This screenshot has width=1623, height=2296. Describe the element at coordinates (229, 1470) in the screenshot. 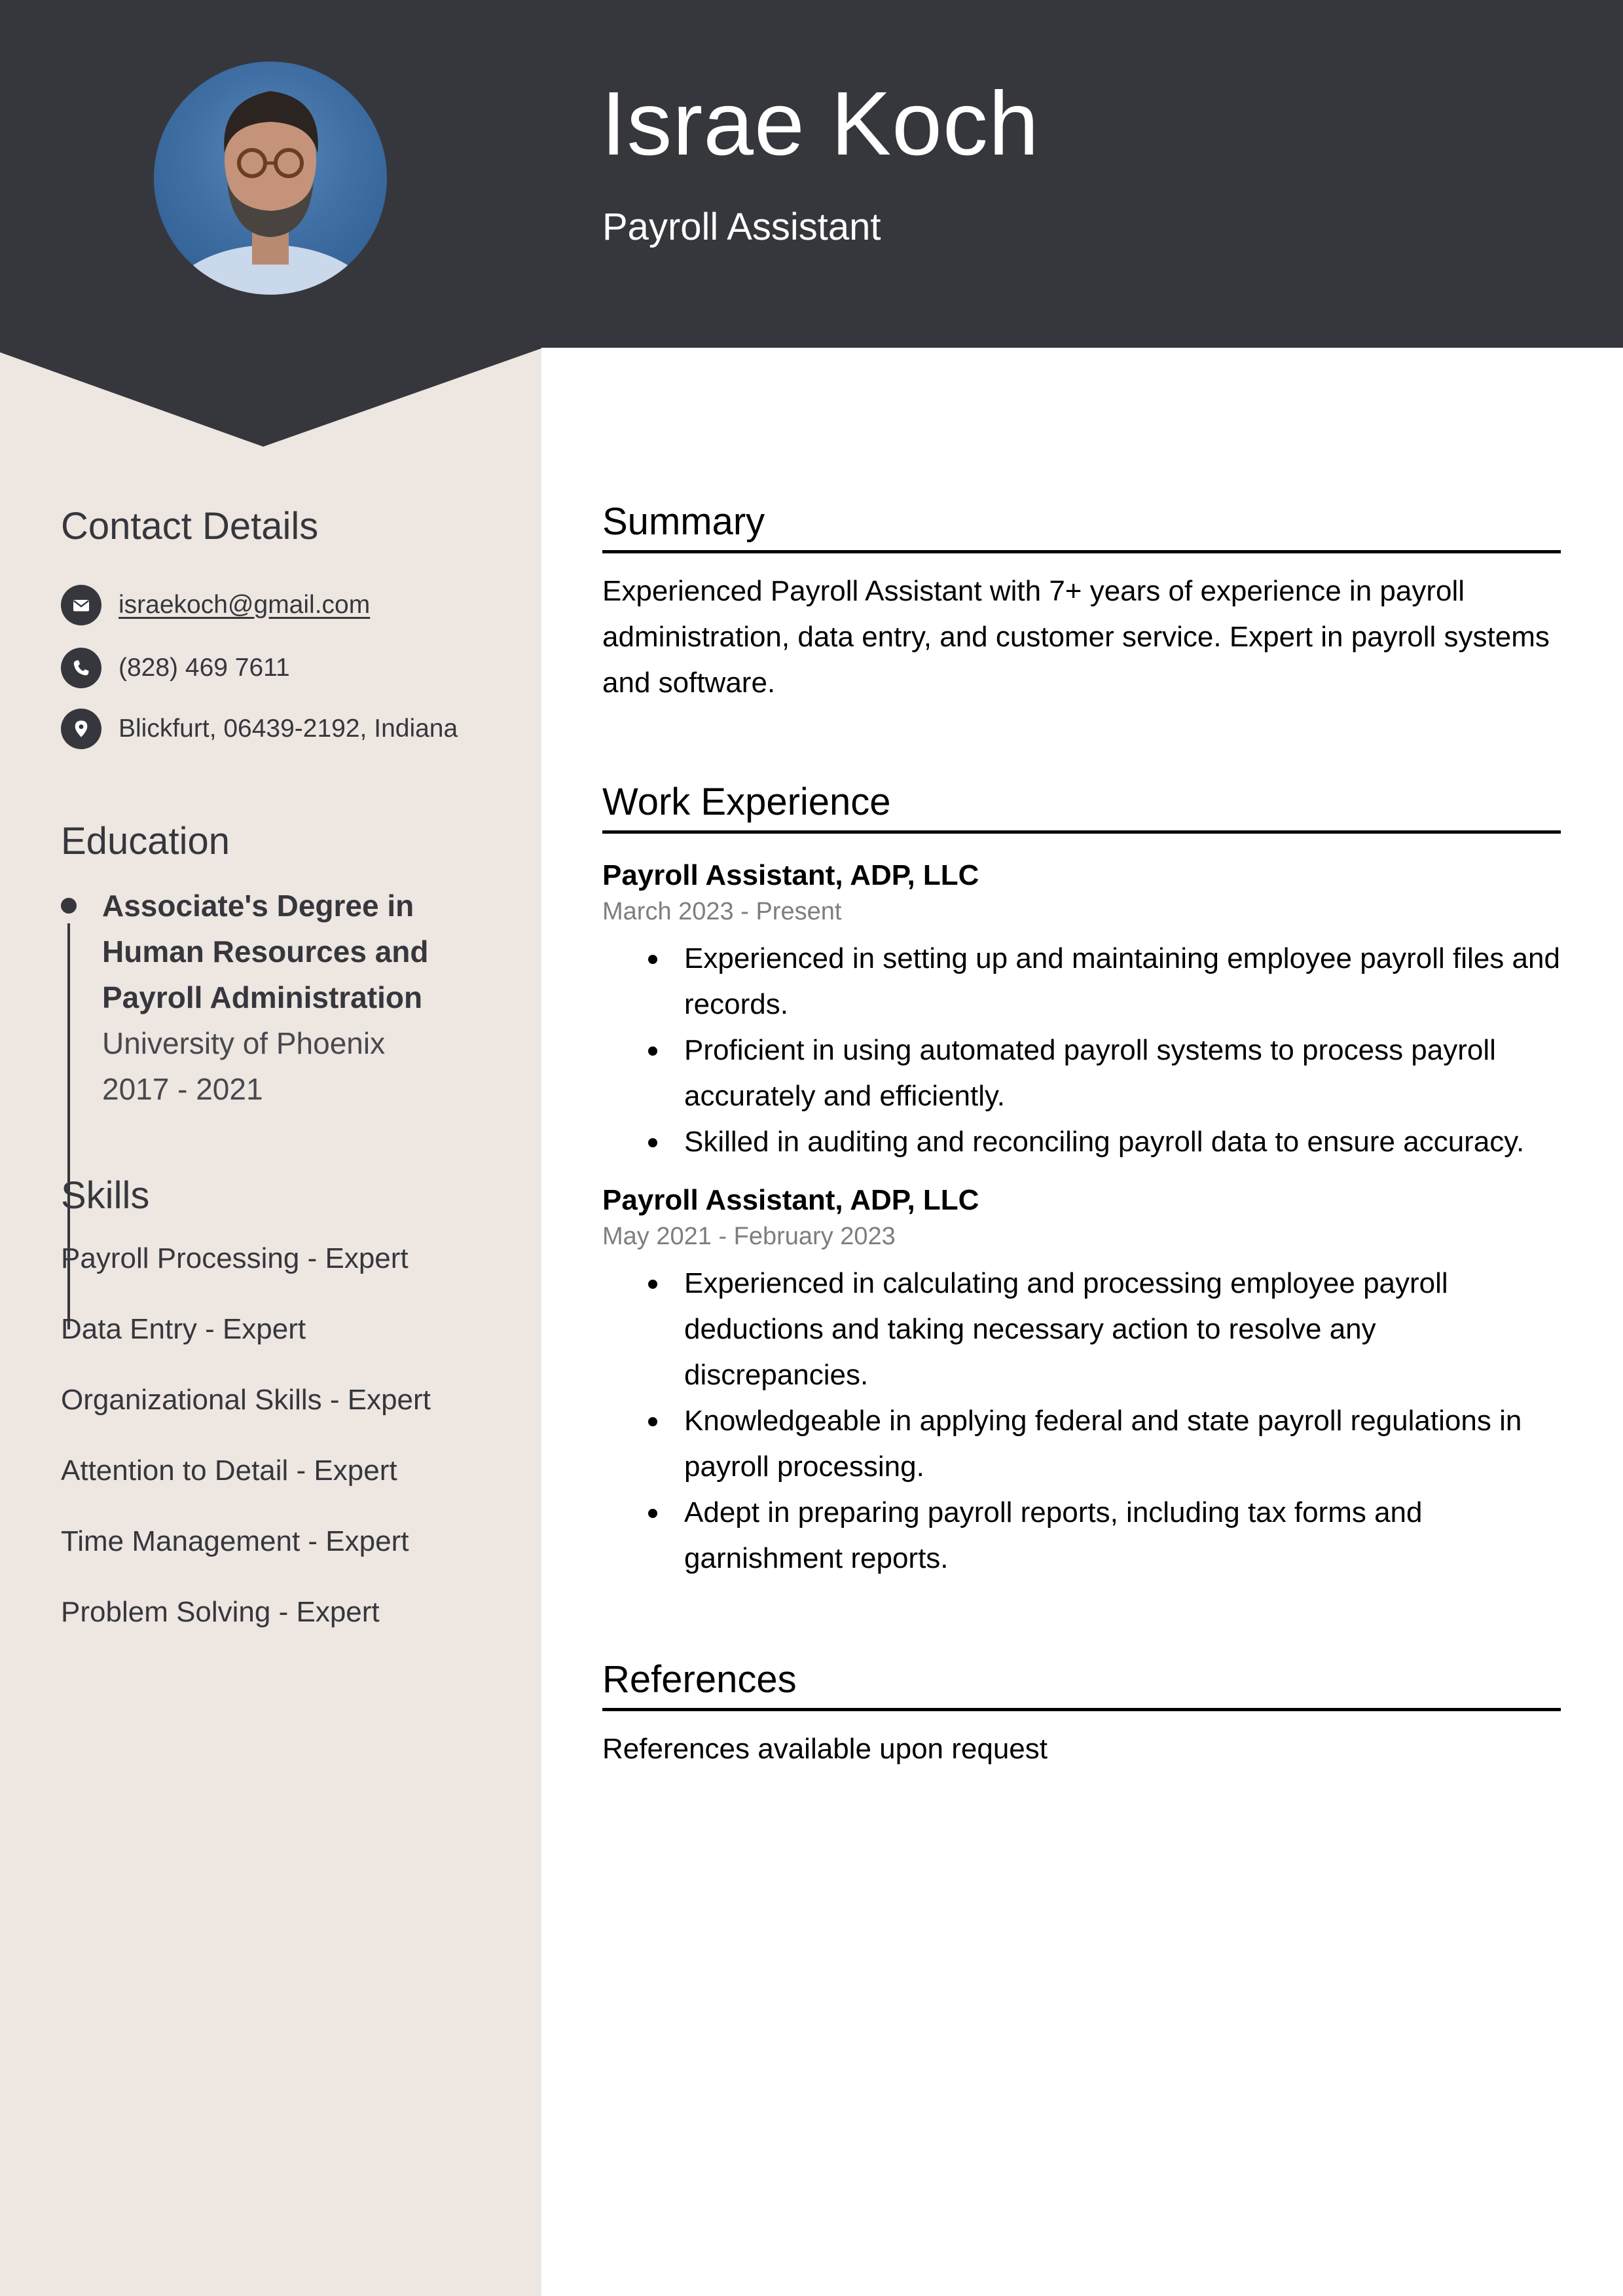

I see `skill-item: Attention to Detail - Expert` at that location.